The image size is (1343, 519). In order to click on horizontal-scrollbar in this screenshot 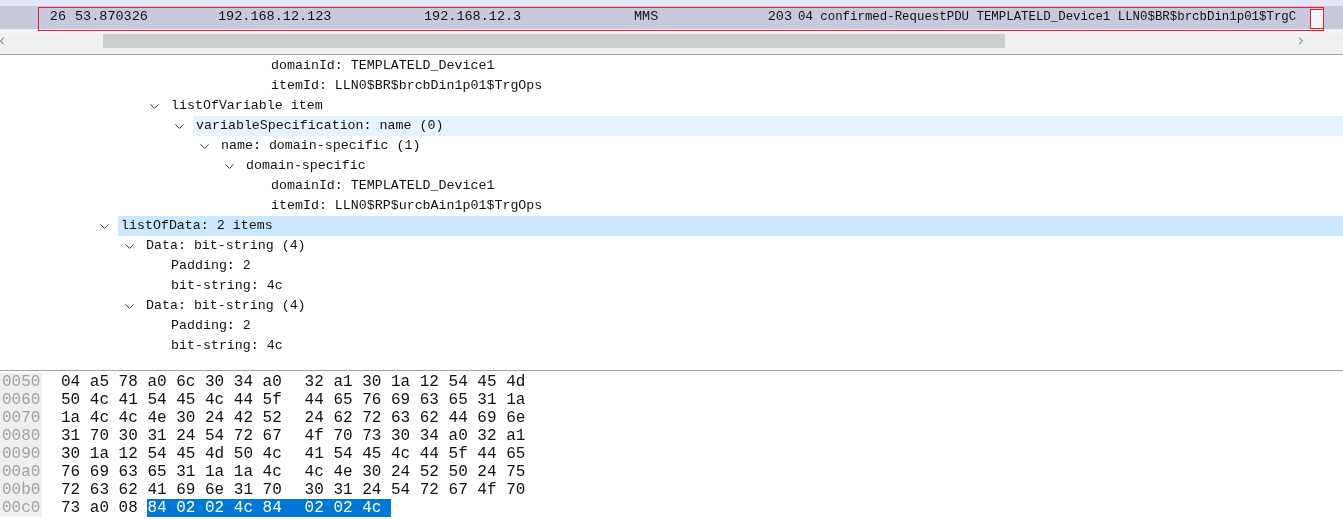, I will do `click(671, 41)`.